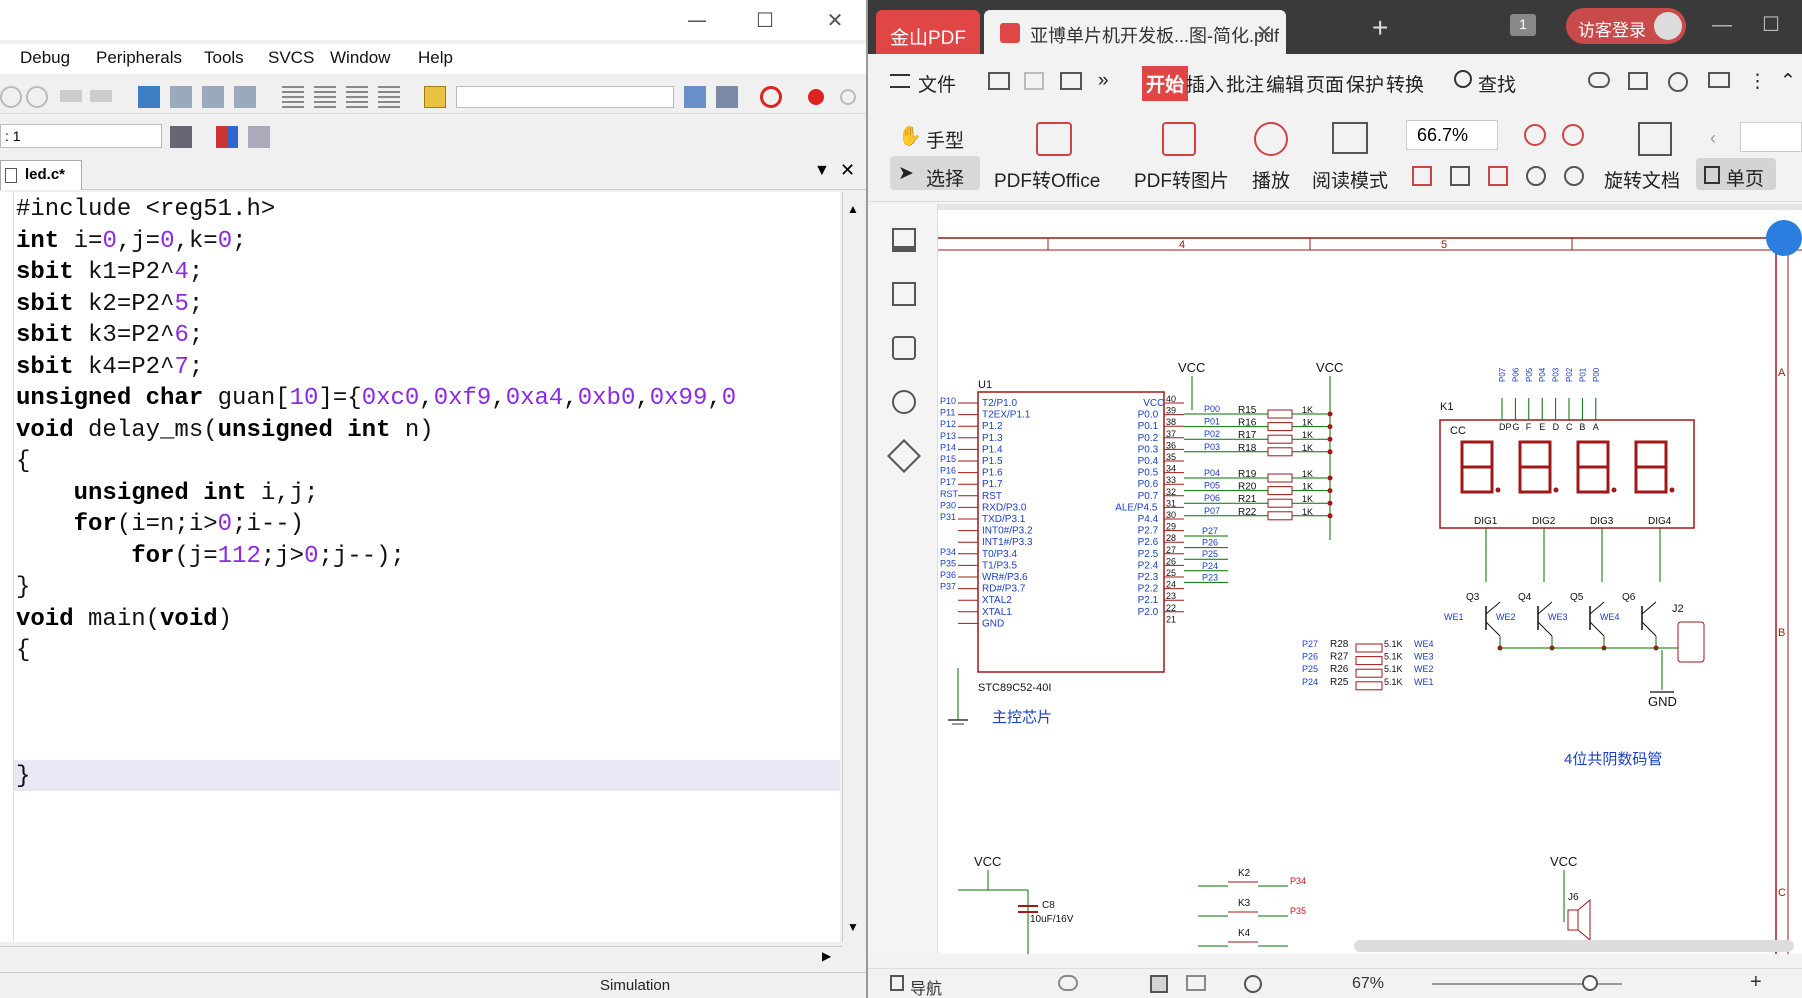  I want to click on share-icon, so click(1638, 81).